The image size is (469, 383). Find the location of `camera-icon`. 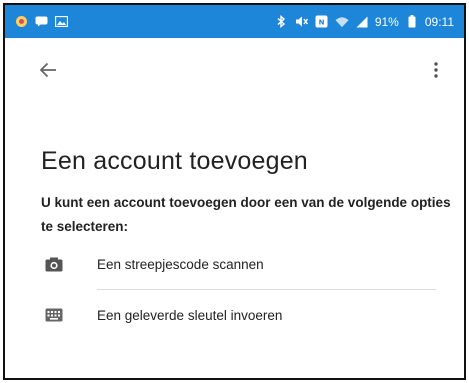

camera-icon is located at coordinates (54, 264).